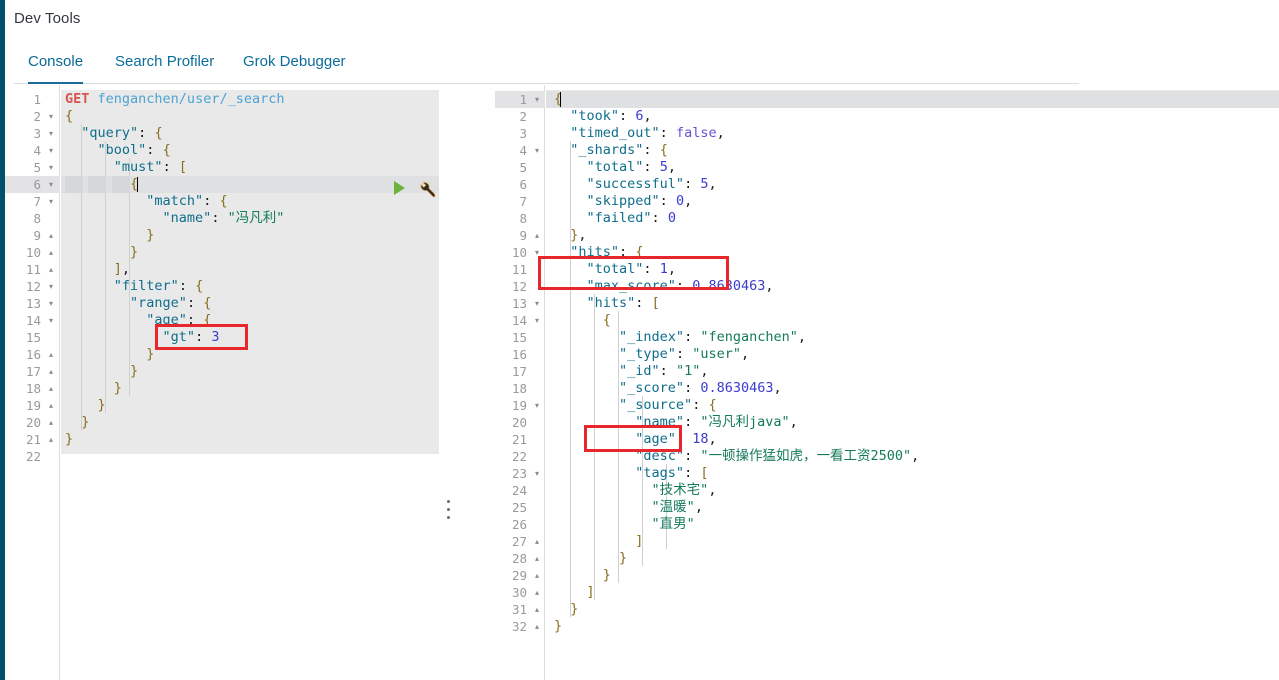 The height and width of the screenshot is (680, 1279). Describe the element at coordinates (627, 371) in the screenshot. I see `code-line: "_id": "1",` at that location.